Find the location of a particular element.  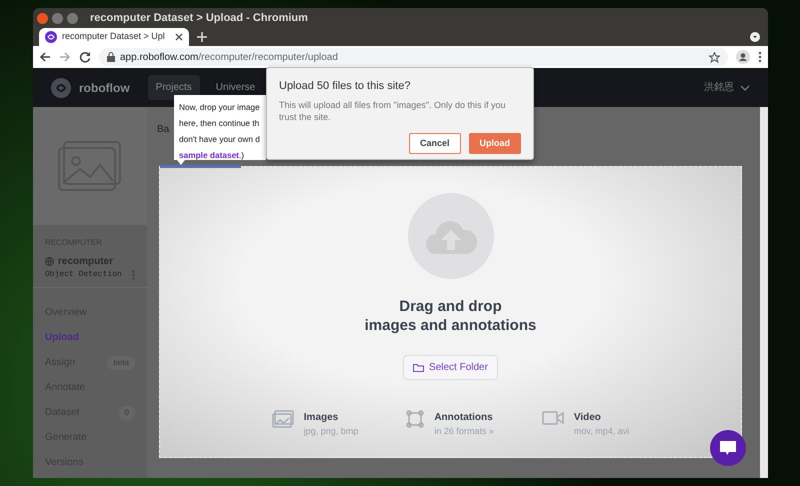

select-folder-button: Select Folder is located at coordinates (450, 367).